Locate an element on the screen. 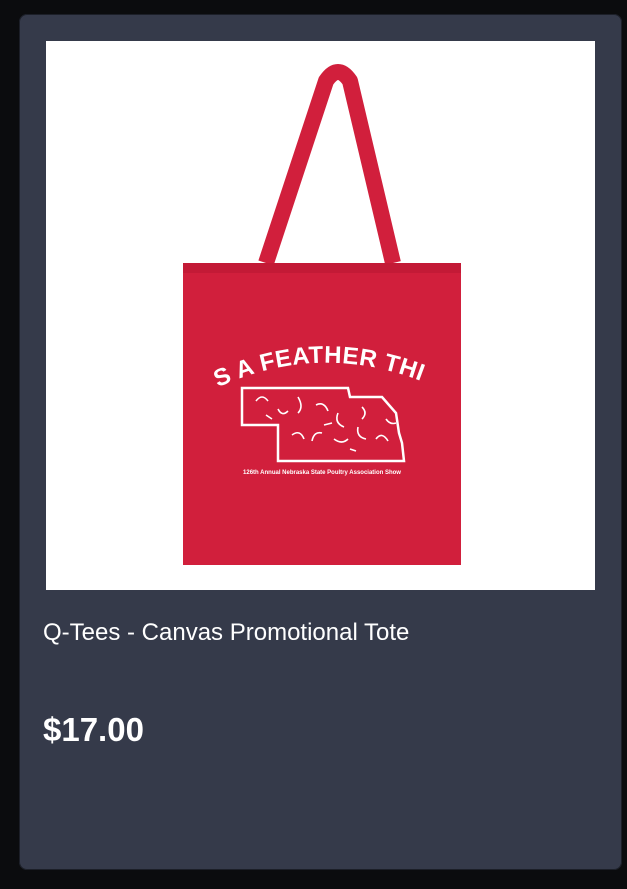  product-price: $17.00 is located at coordinates (93, 729).